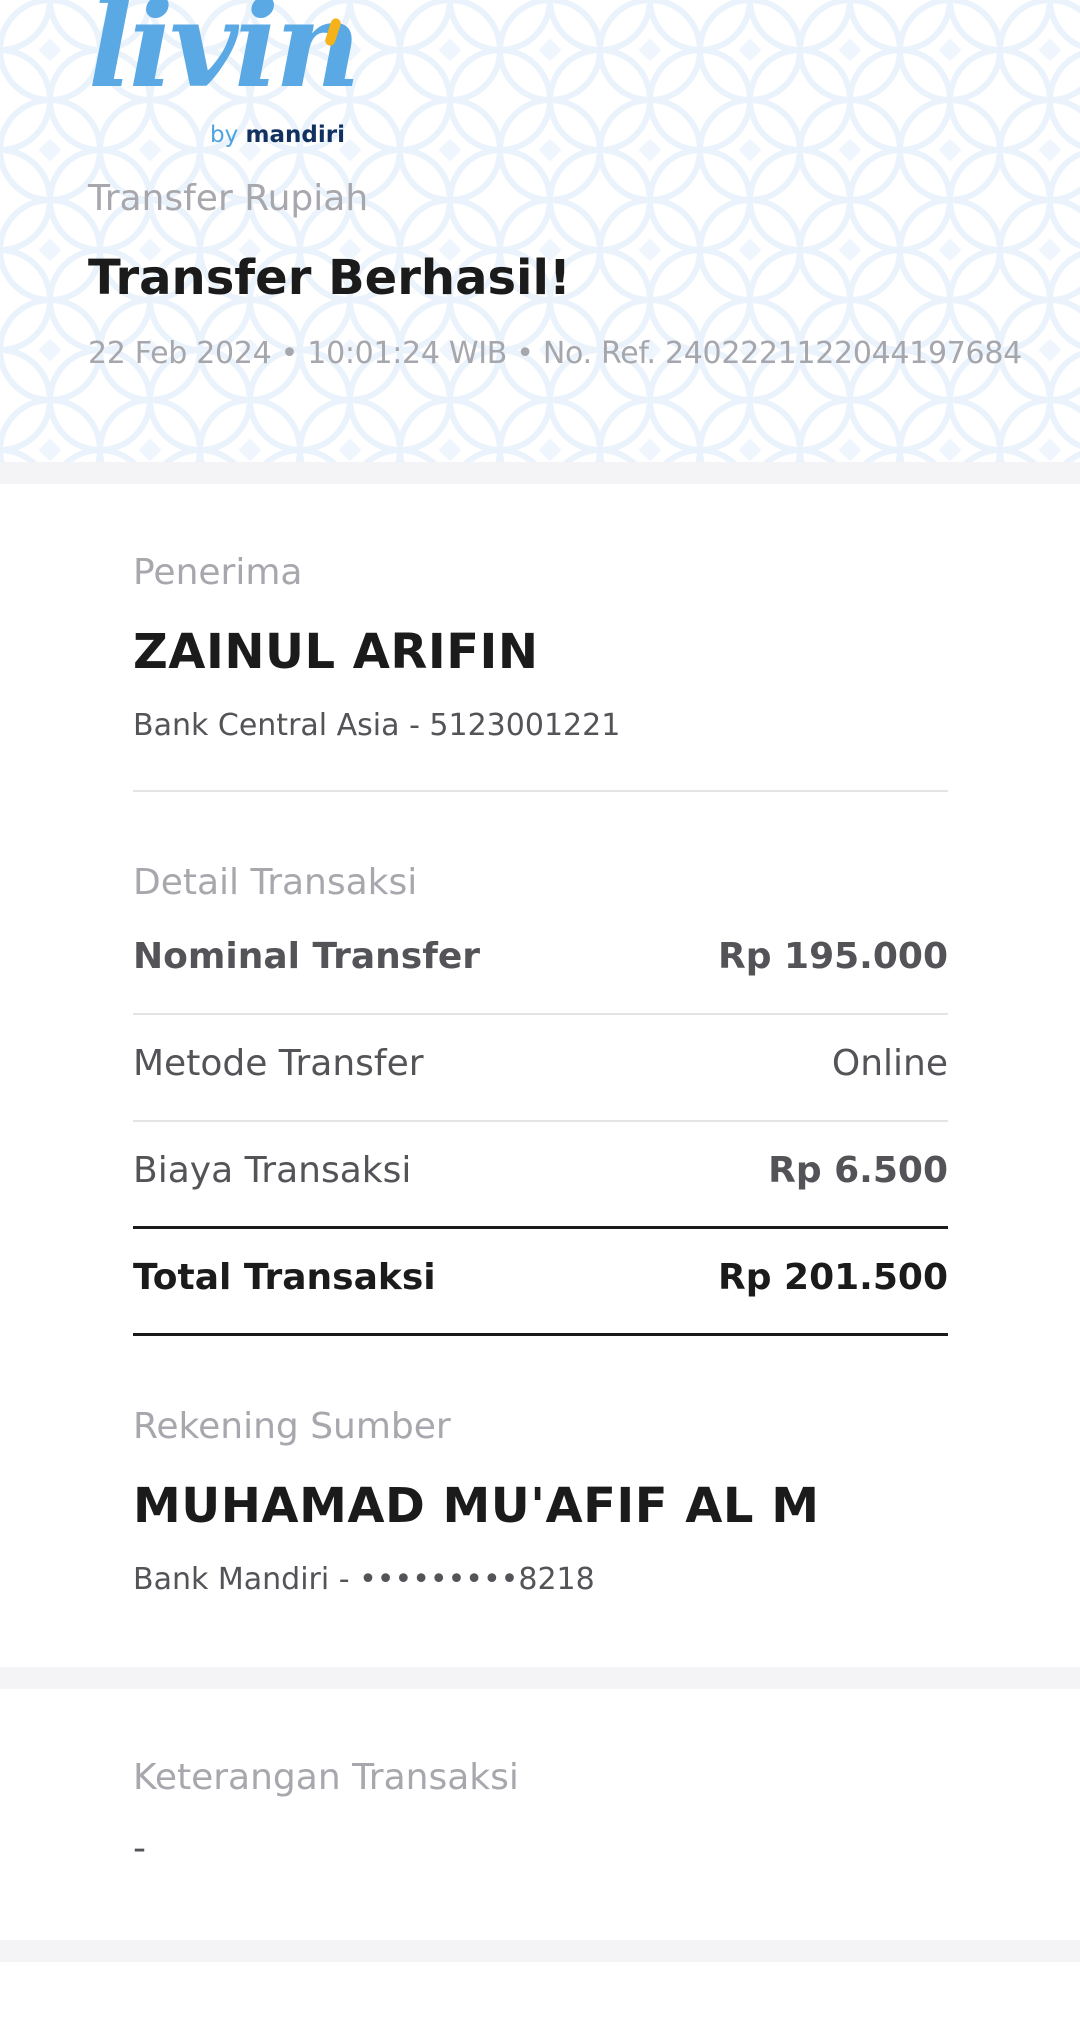 Image resolution: width=1080 pixels, height=2027 pixels. I want to click on total-value: Rp 201.500, so click(833, 1277).